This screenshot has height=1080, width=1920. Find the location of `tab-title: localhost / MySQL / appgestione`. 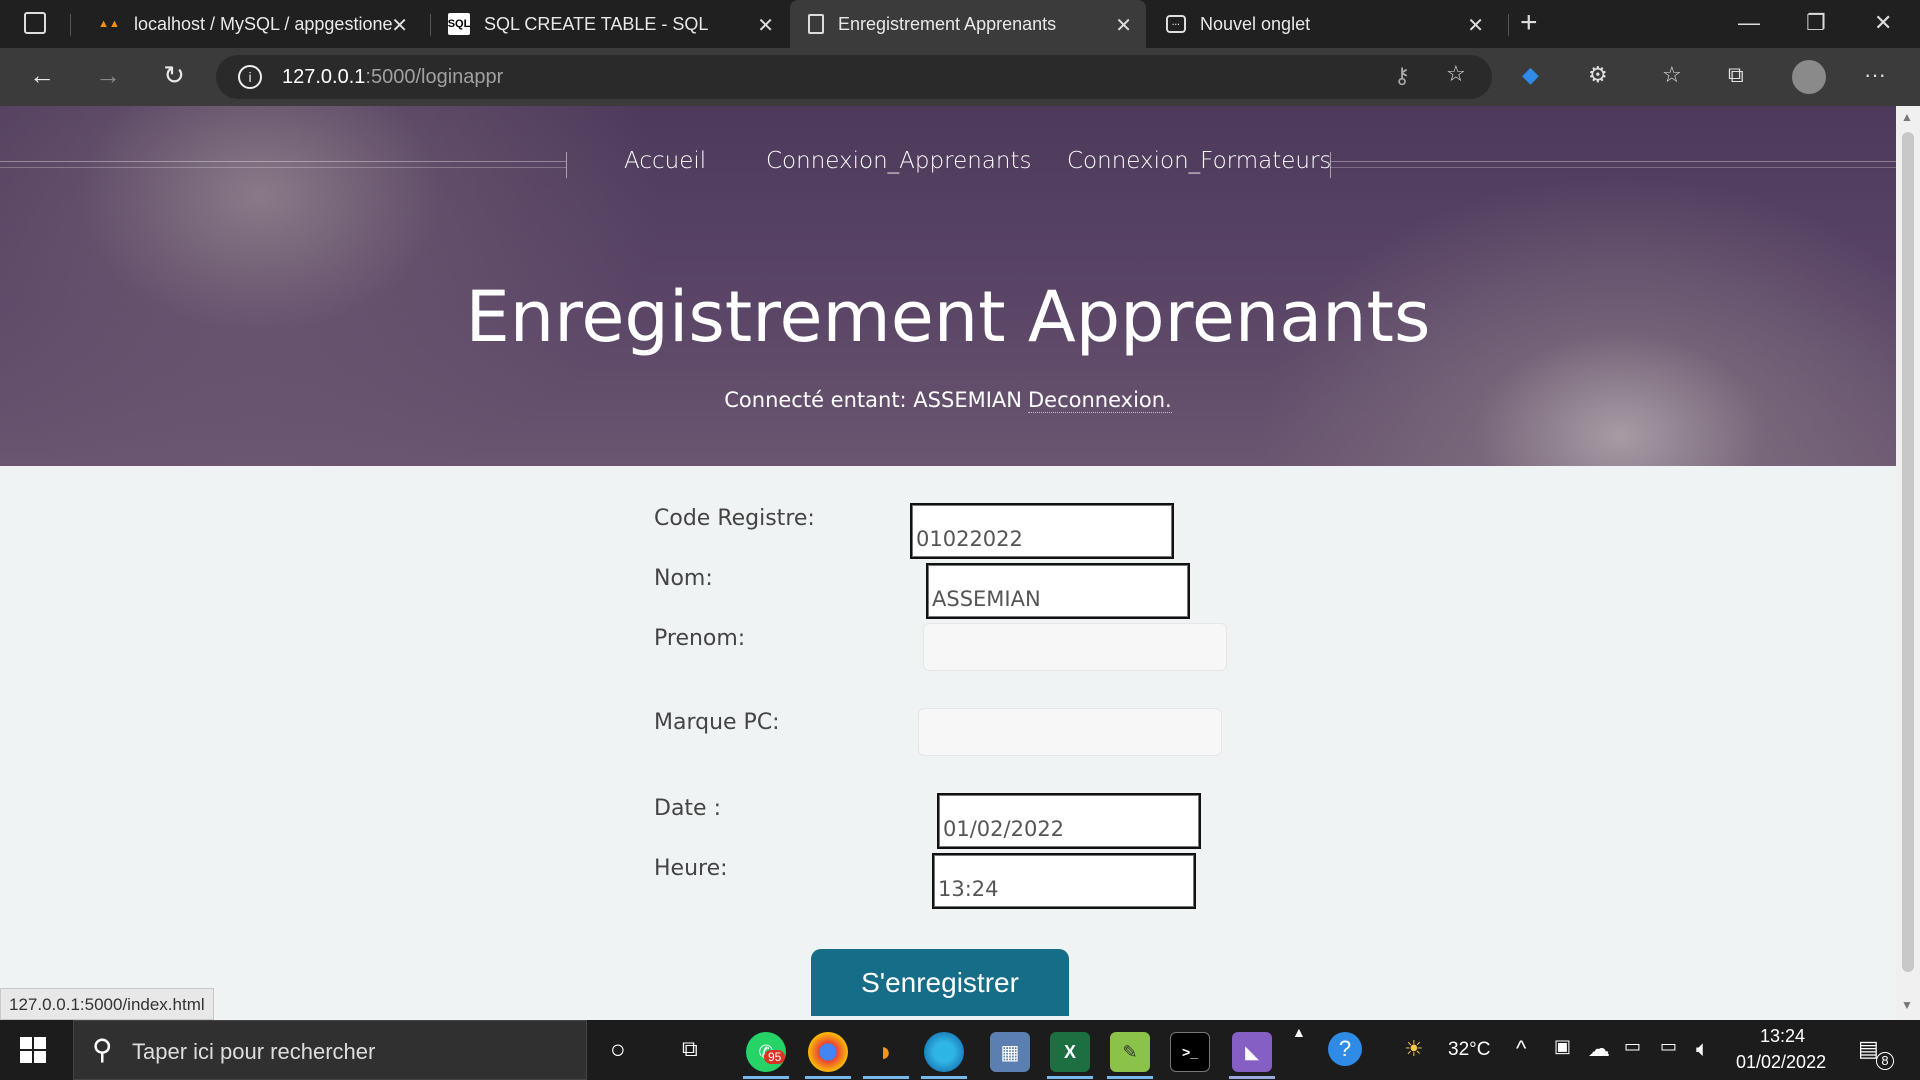

tab-title: localhost / MySQL / appgestione is located at coordinates (263, 23).